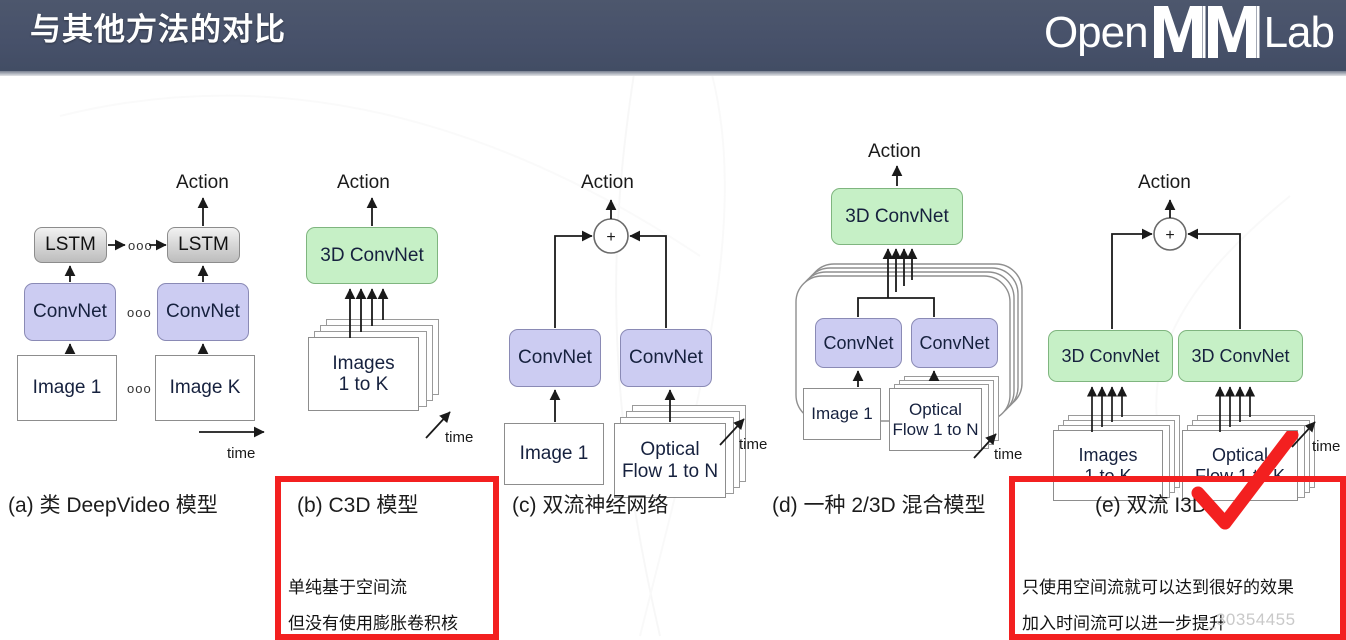 This screenshot has height=640, width=1346. What do you see at coordinates (1124, 623) in the screenshot?
I see `annotation-e-line2: 加入时间流可以进一步提升` at bounding box center [1124, 623].